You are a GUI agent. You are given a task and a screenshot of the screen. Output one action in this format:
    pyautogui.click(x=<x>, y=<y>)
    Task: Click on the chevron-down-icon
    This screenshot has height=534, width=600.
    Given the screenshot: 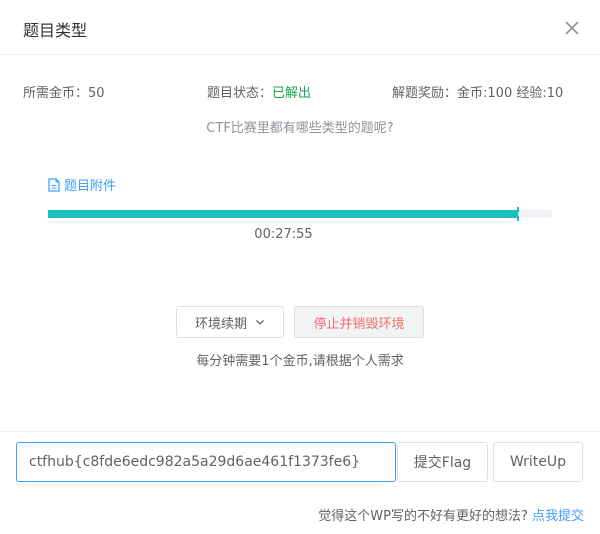 What is the action you would take?
    pyautogui.click(x=260, y=322)
    